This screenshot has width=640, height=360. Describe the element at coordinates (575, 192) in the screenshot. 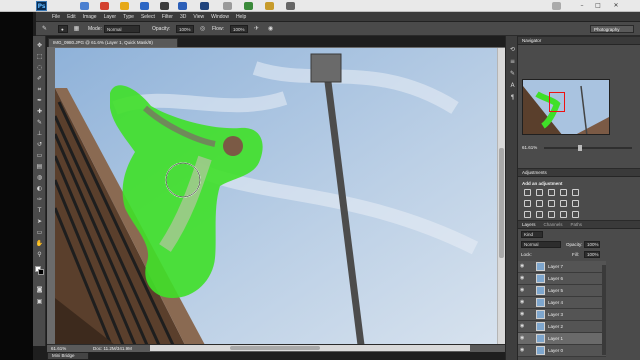

I see `vibrance-icon` at that location.